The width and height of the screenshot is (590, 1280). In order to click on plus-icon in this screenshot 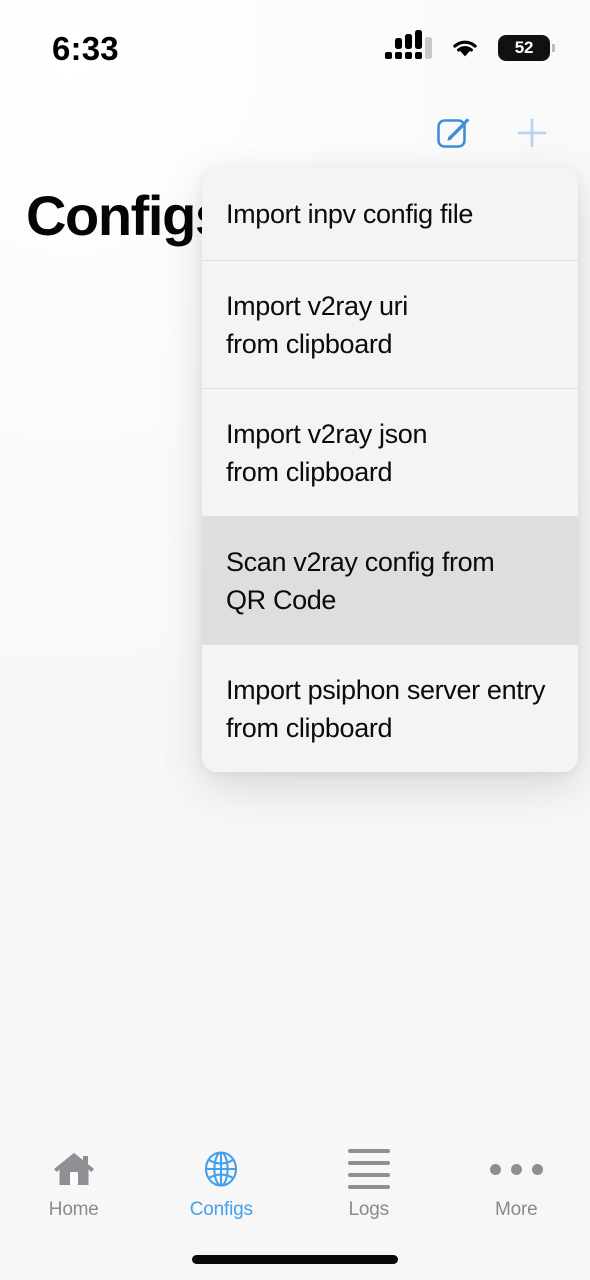, I will do `click(532, 133)`.